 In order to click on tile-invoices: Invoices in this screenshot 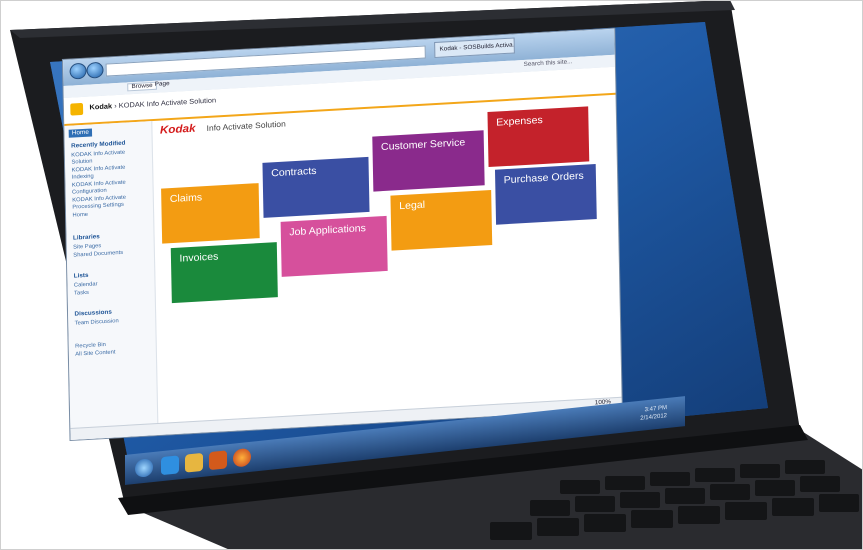, I will do `click(224, 273)`.